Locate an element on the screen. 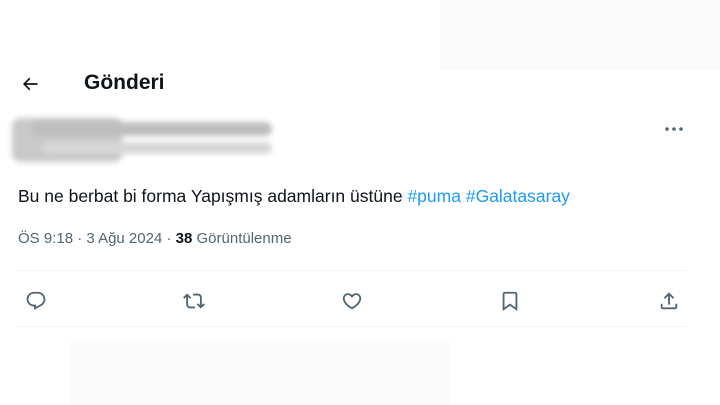 The image size is (720, 405). post-time: ÖS 9:18 is located at coordinates (45, 238).